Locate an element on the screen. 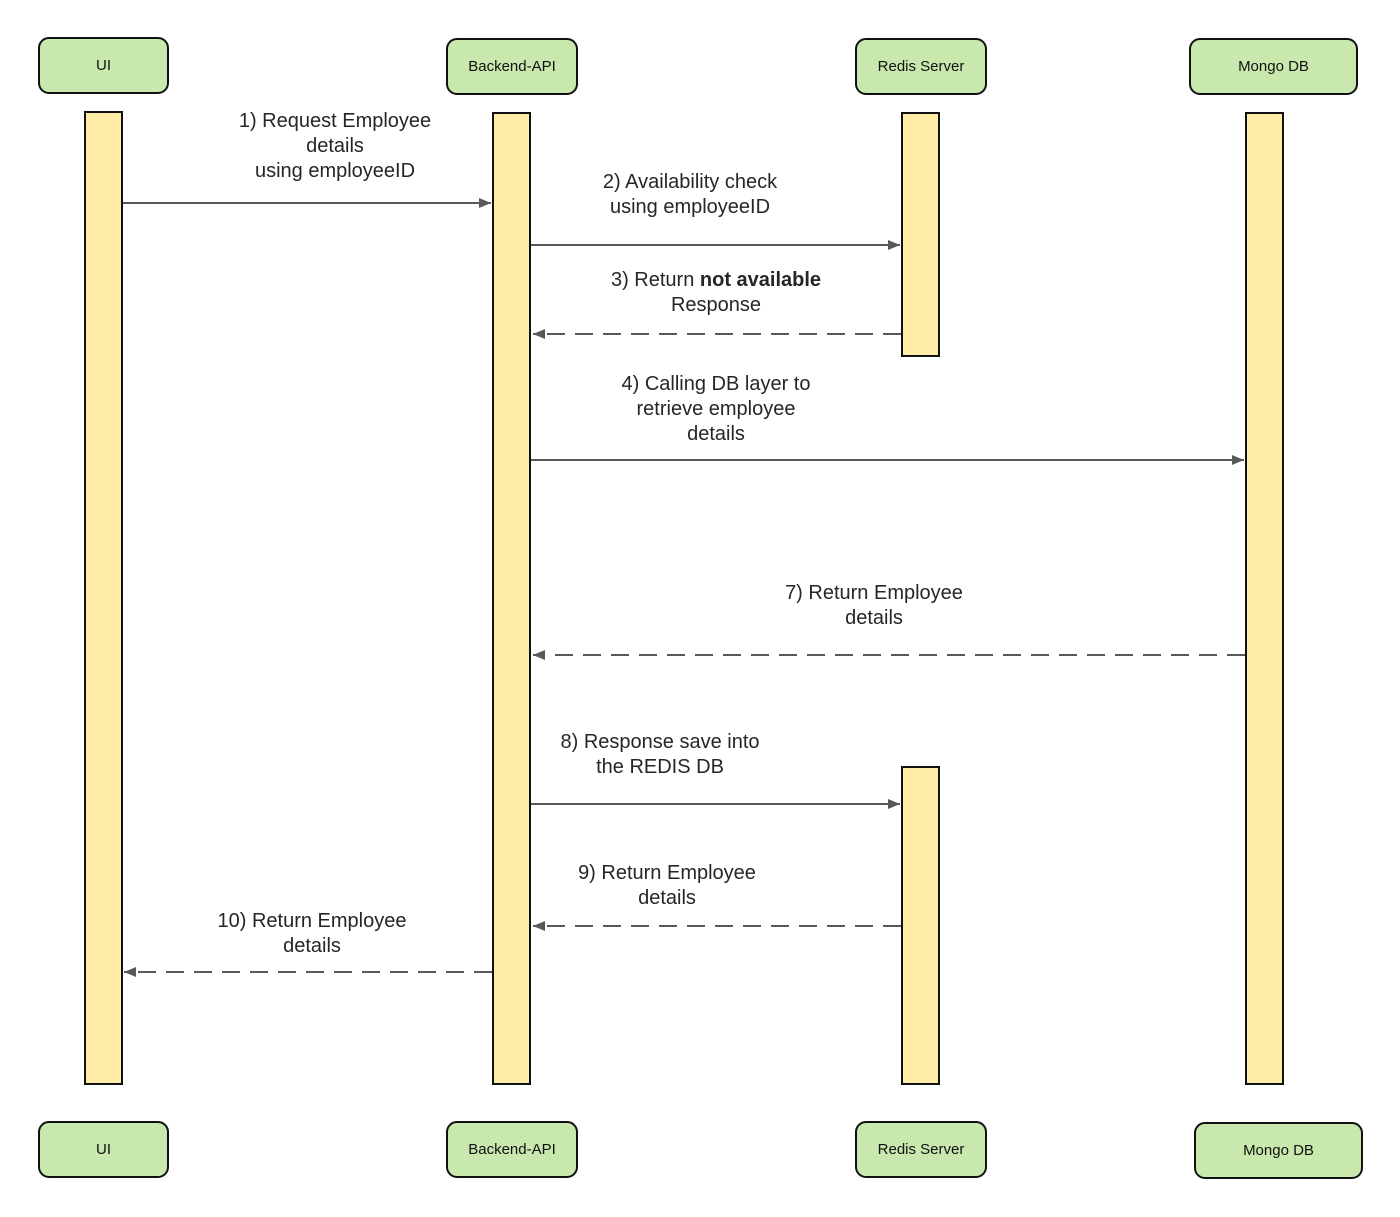  label-line: the REDIS DB is located at coordinates (660, 767).